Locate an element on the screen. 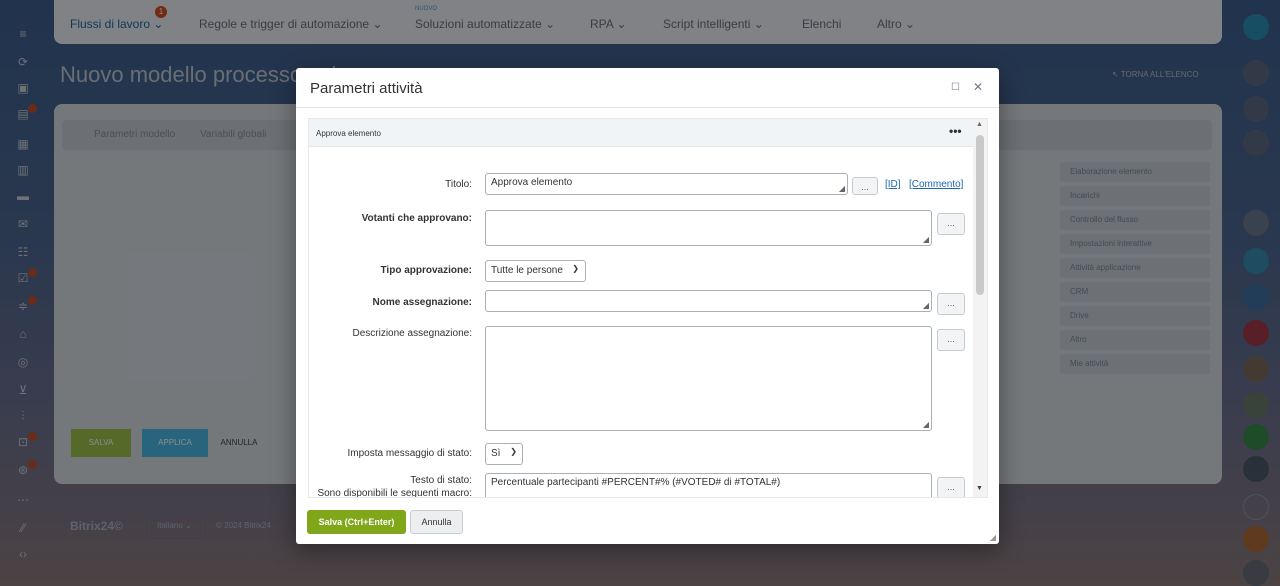  descr-field: ◢ is located at coordinates (708, 378).